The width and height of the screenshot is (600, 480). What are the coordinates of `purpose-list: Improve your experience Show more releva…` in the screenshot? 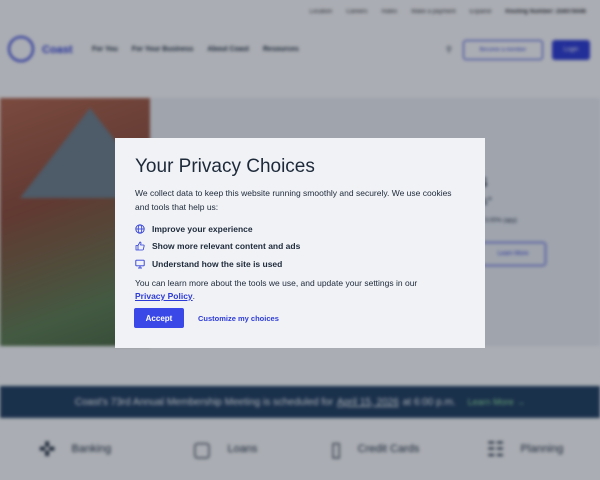 It's located at (300, 246).